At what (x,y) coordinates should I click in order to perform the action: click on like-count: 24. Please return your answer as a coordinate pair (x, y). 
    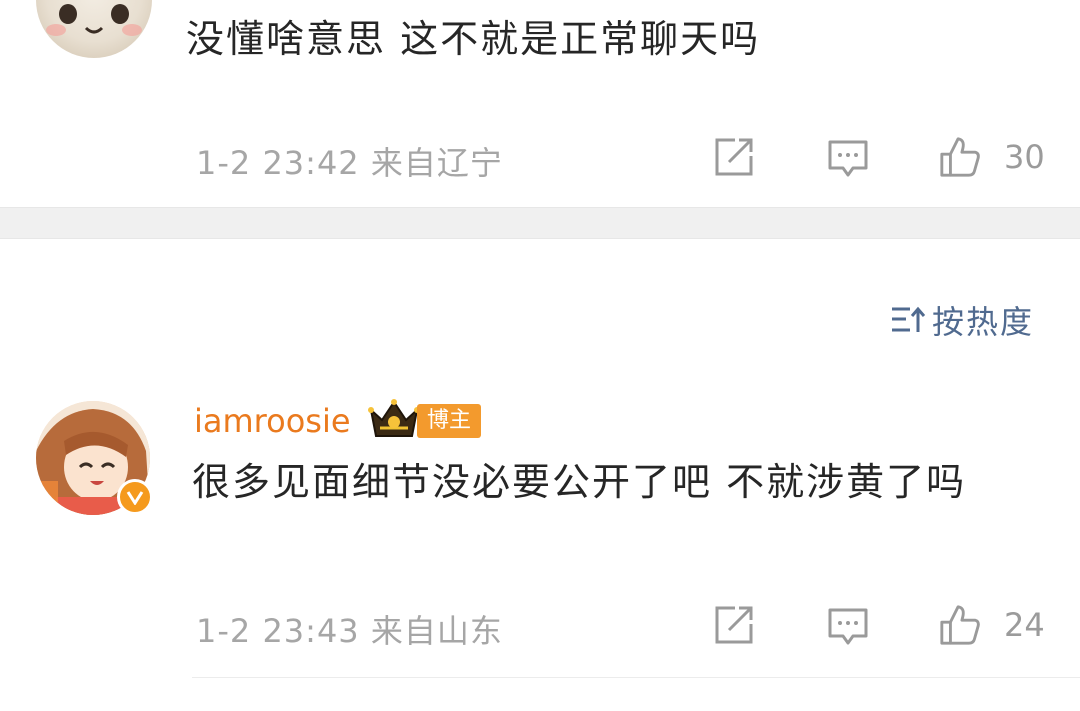
    Looking at the image, I should click on (1024, 625).